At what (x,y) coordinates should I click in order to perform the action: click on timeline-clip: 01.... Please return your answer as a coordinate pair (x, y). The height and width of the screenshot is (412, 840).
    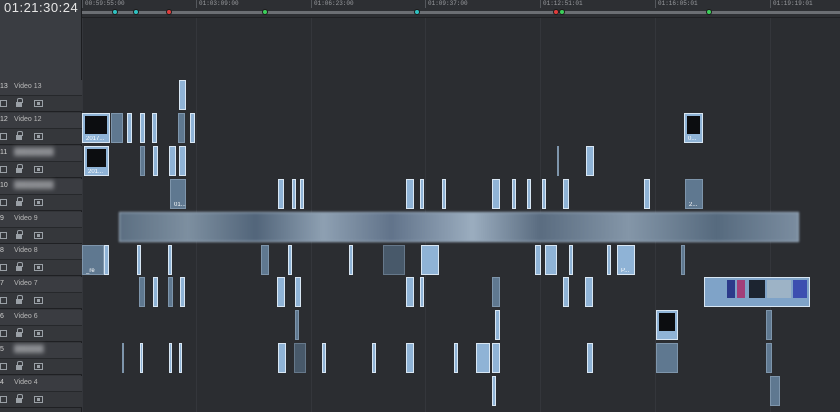
    Looking at the image, I should click on (178, 194).